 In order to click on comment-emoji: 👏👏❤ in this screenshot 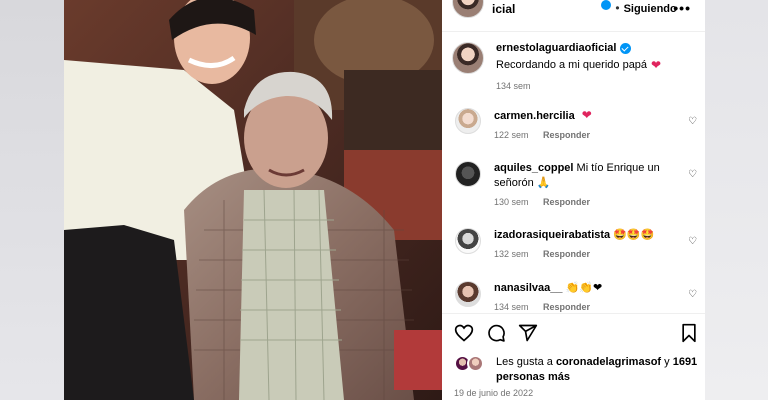, I will do `click(584, 288)`.